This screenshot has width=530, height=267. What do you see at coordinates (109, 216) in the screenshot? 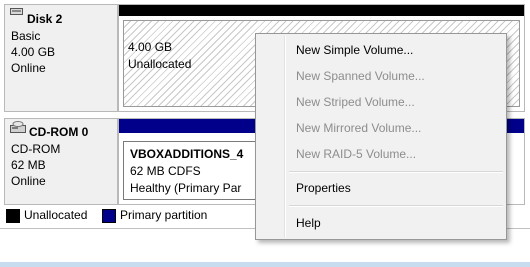
I see `legend-swatch-primary` at bounding box center [109, 216].